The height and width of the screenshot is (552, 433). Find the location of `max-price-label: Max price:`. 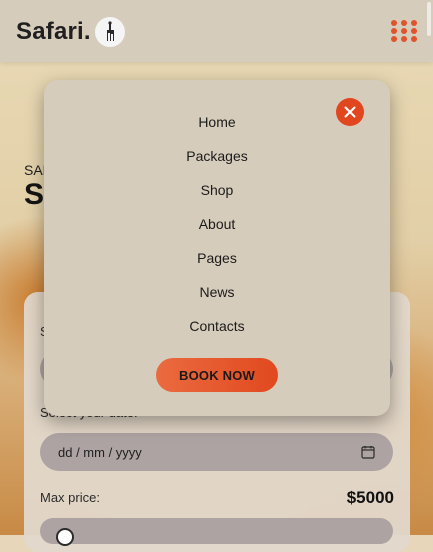

max-price-label: Max price: is located at coordinates (70, 497).